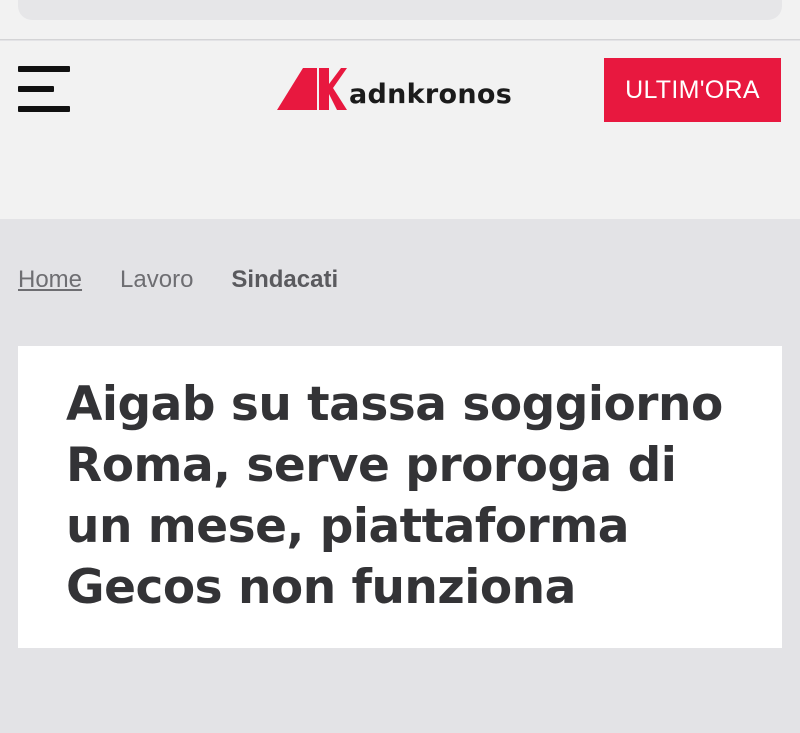 The image size is (800, 733). What do you see at coordinates (156, 280) in the screenshot?
I see `breadcrumb-lavoro: Lavoro` at bounding box center [156, 280].